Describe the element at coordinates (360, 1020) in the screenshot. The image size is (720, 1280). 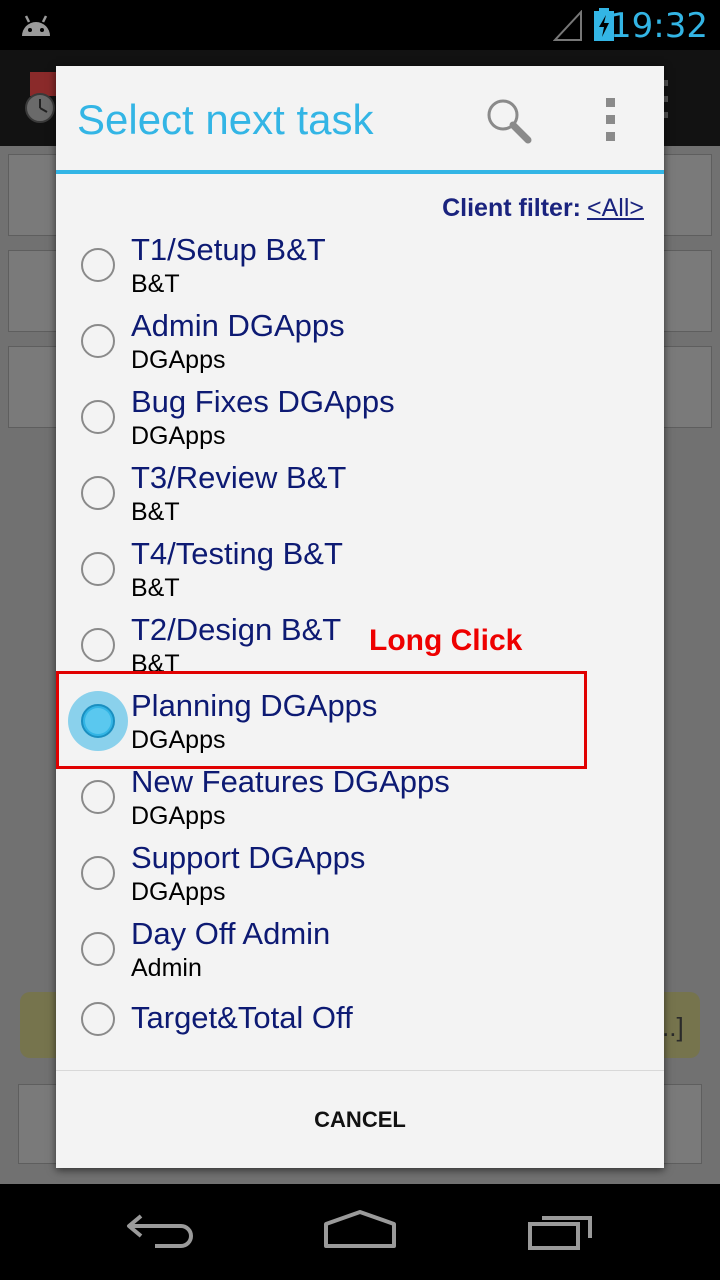
I see `task-row: Target&Total Off` at that location.